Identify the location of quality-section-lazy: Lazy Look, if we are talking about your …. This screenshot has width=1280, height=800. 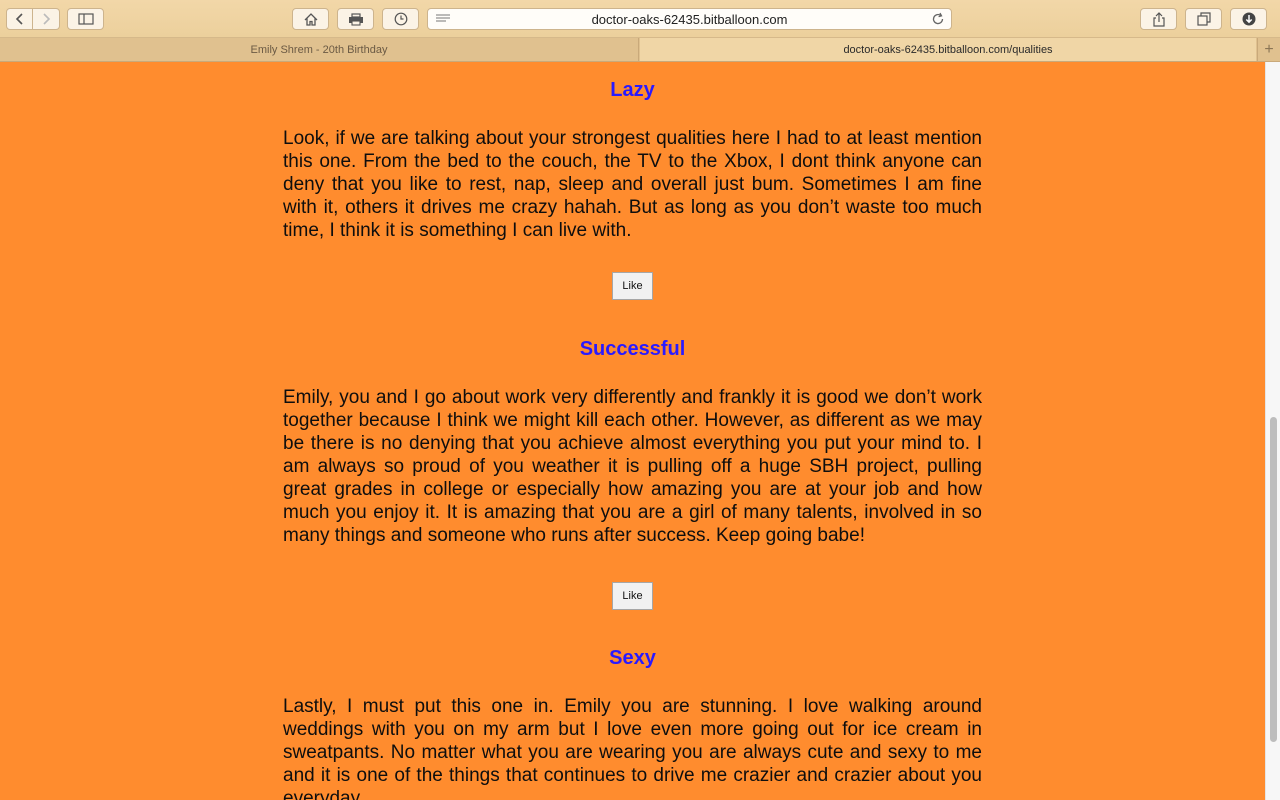
(632, 160).